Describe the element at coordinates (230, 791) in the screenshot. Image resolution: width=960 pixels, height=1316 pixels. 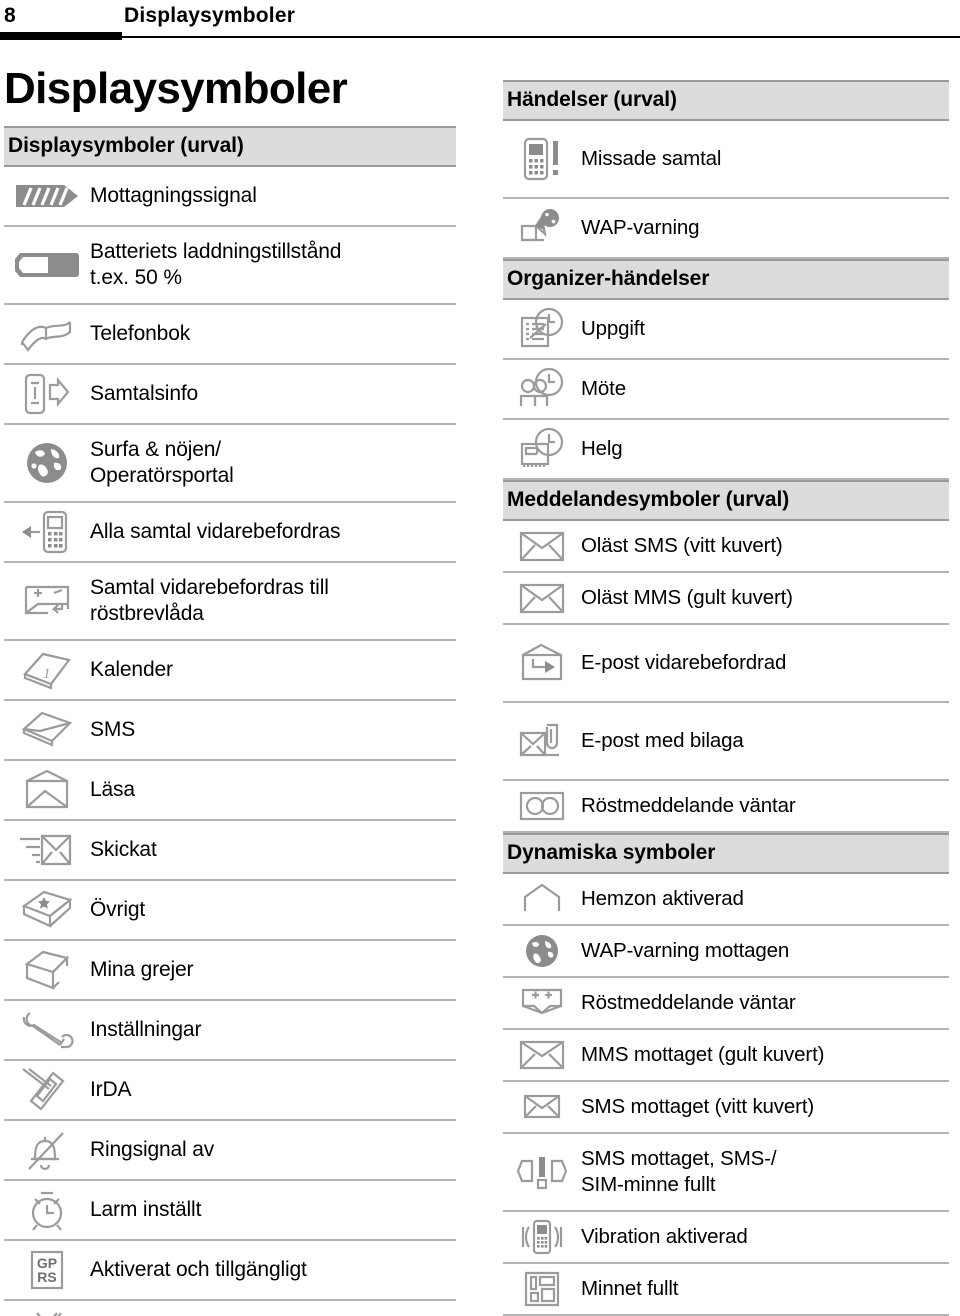
I see `list-item: Läsa` at that location.